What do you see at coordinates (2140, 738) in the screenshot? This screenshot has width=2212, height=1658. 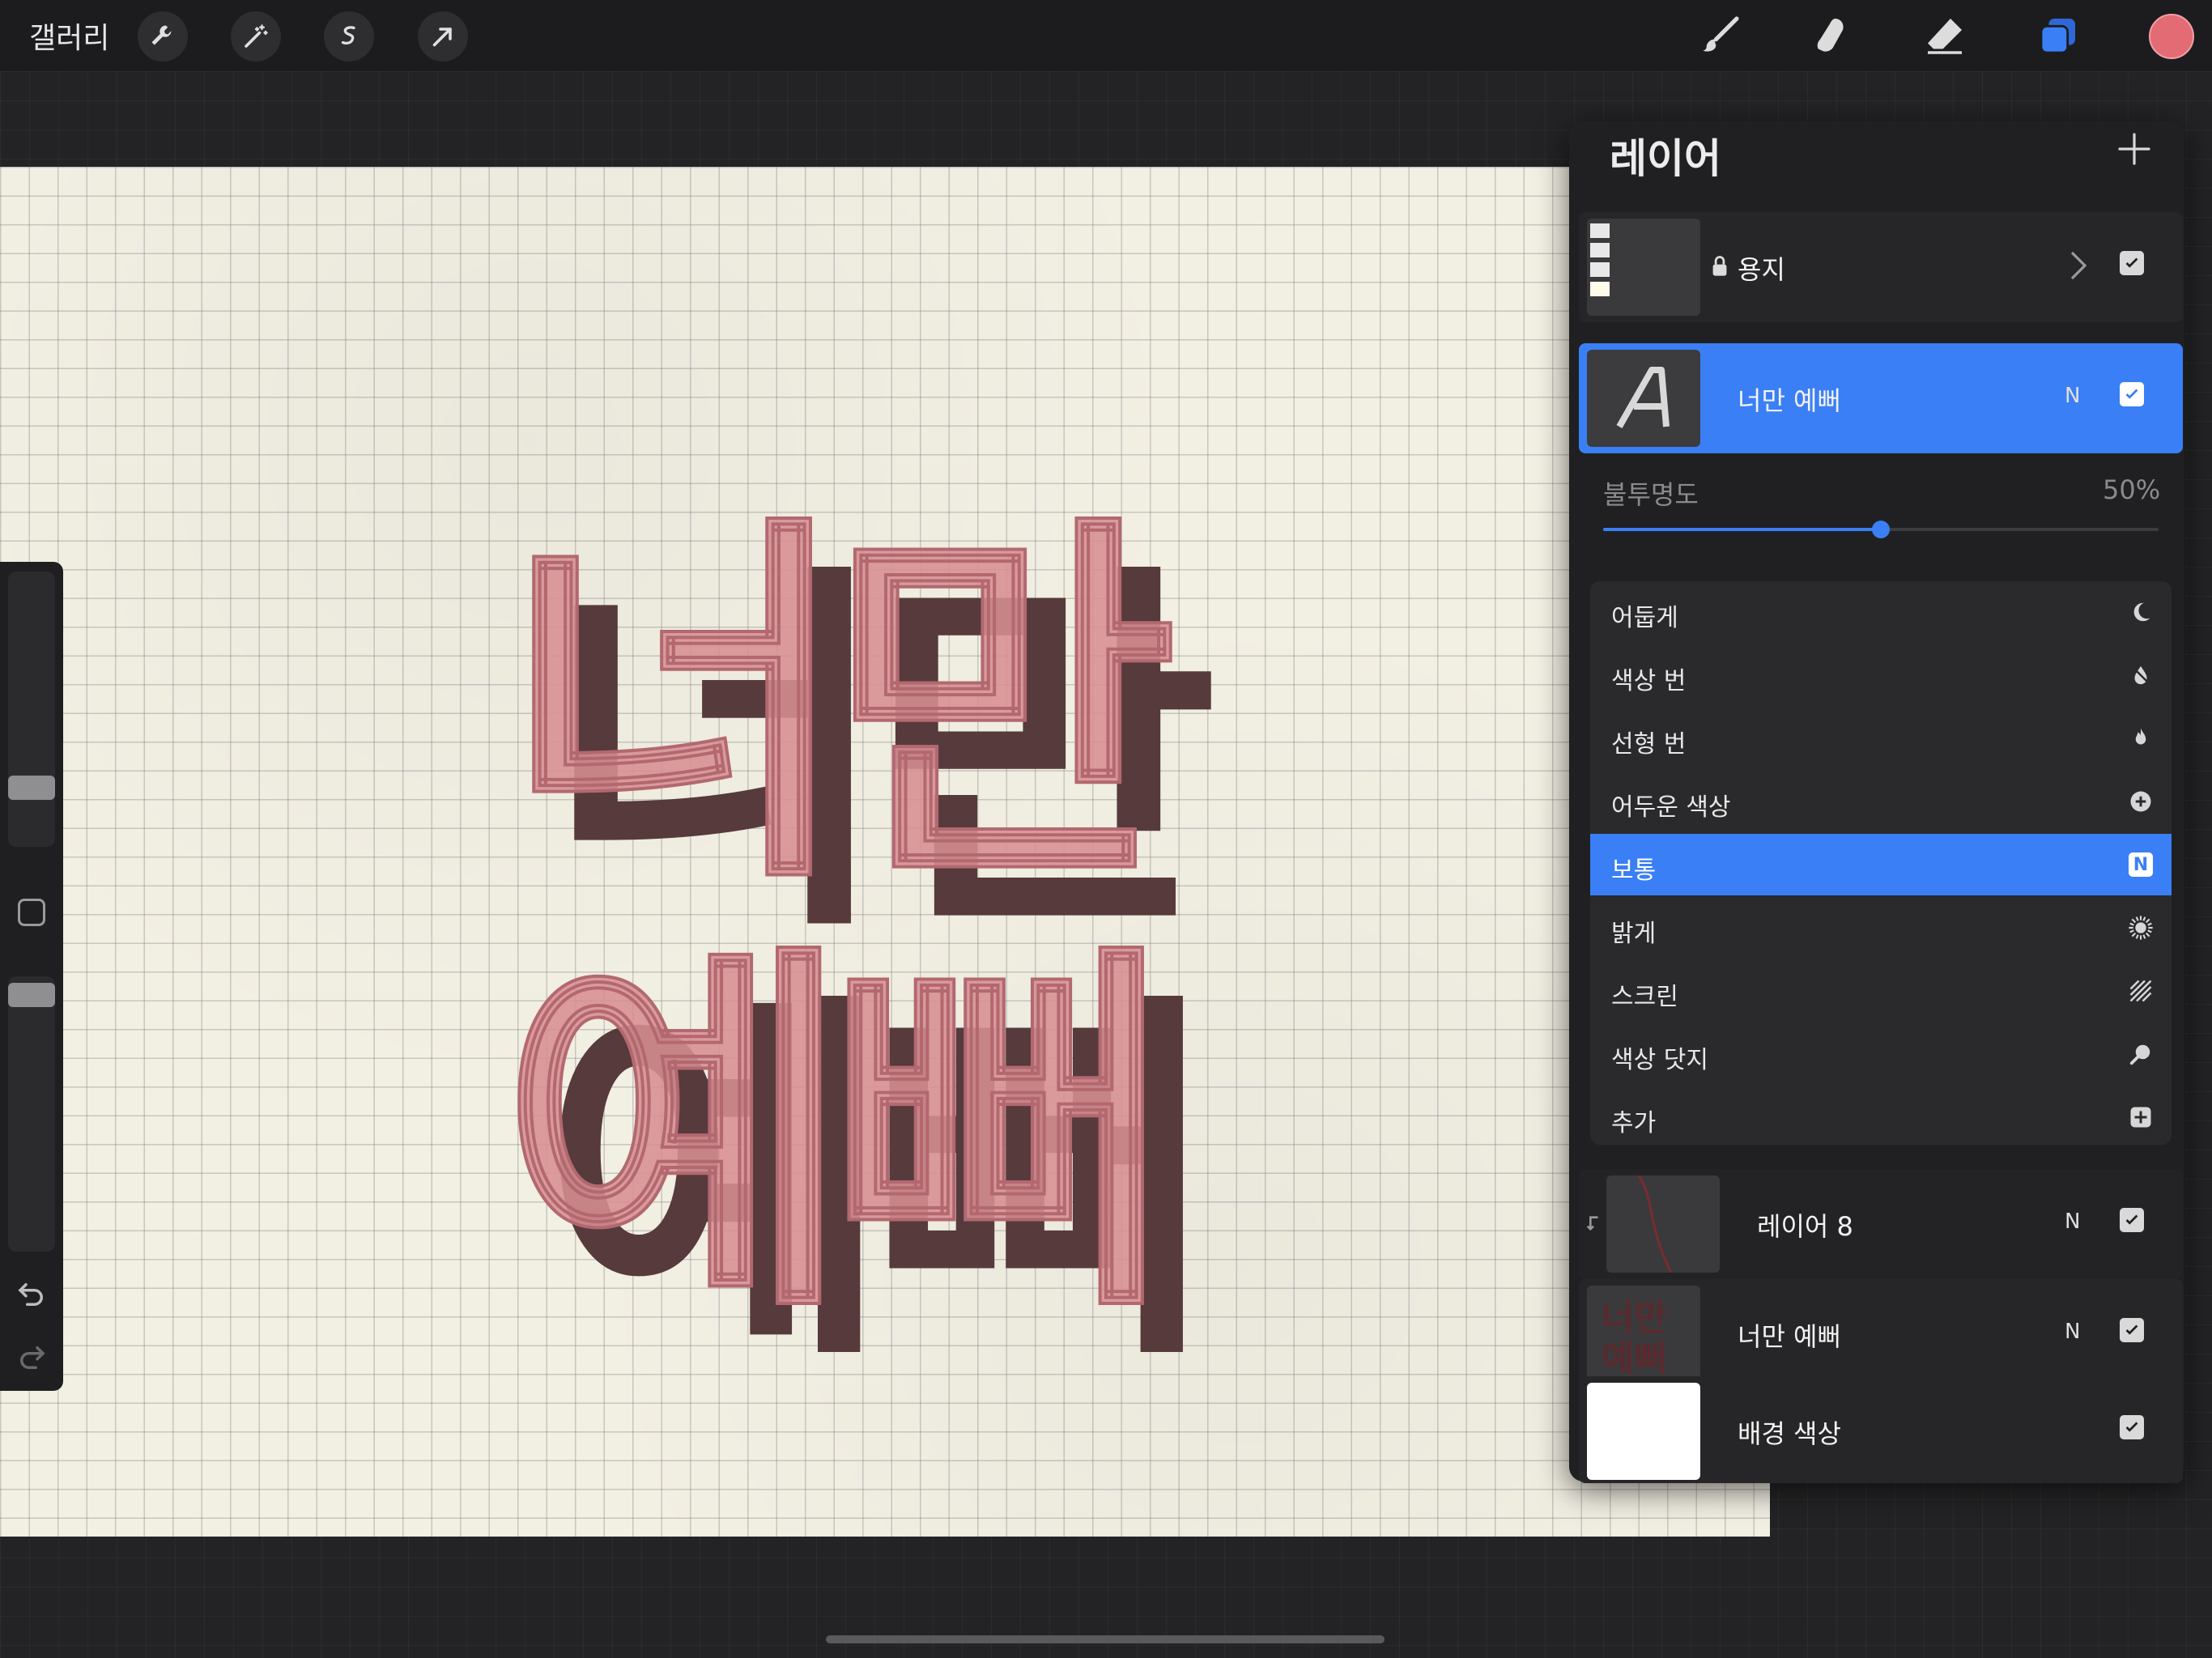 I see `flame-icon` at bounding box center [2140, 738].